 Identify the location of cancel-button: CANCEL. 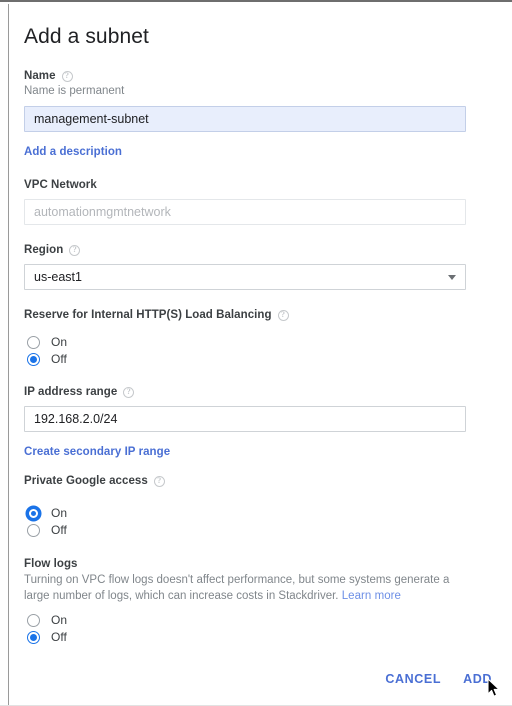
(413, 679).